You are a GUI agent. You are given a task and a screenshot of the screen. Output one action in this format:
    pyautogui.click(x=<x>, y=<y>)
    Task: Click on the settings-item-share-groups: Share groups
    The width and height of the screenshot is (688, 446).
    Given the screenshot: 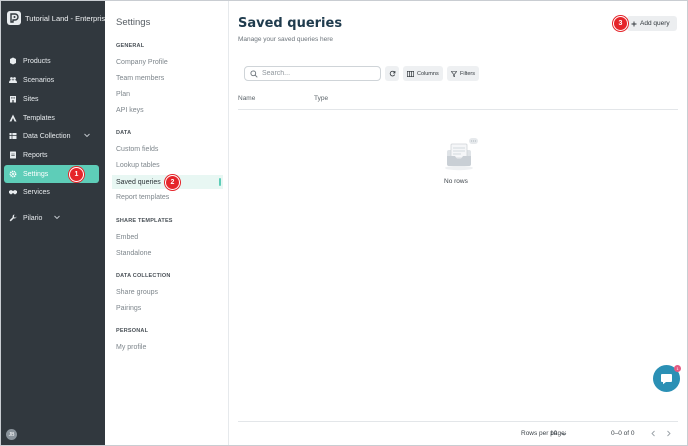 What is the action you would take?
    pyautogui.click(x=167, y=292)
    